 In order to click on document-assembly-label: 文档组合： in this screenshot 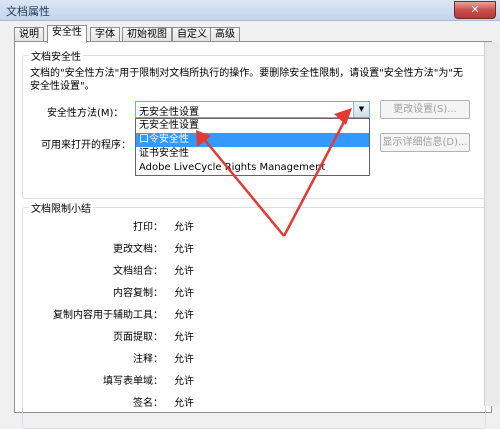, I will do `click(138, 271)`.